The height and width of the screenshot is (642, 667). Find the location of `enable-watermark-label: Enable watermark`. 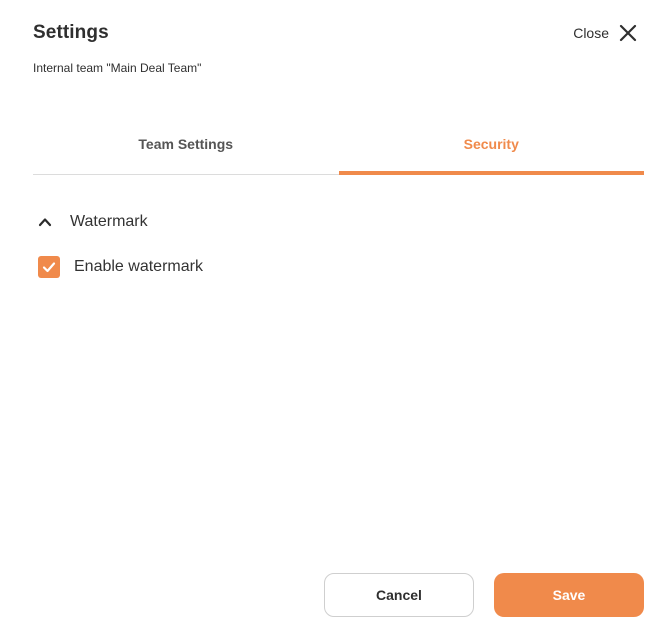

enable-watermark-label: Enable watermark is located at coordinates (138, 266).